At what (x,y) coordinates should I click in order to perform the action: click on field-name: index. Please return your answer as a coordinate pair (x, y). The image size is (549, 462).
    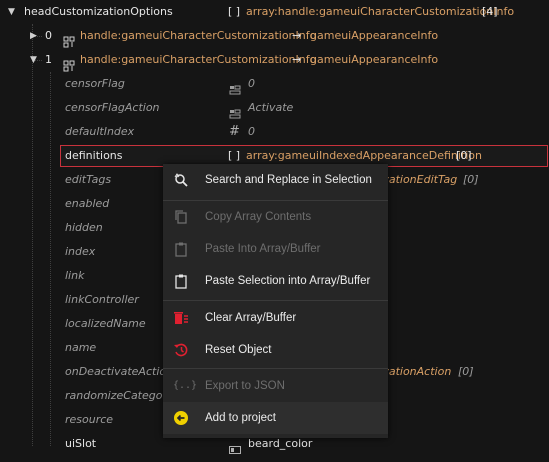
    Looking at the image, I should click on (80, 251).